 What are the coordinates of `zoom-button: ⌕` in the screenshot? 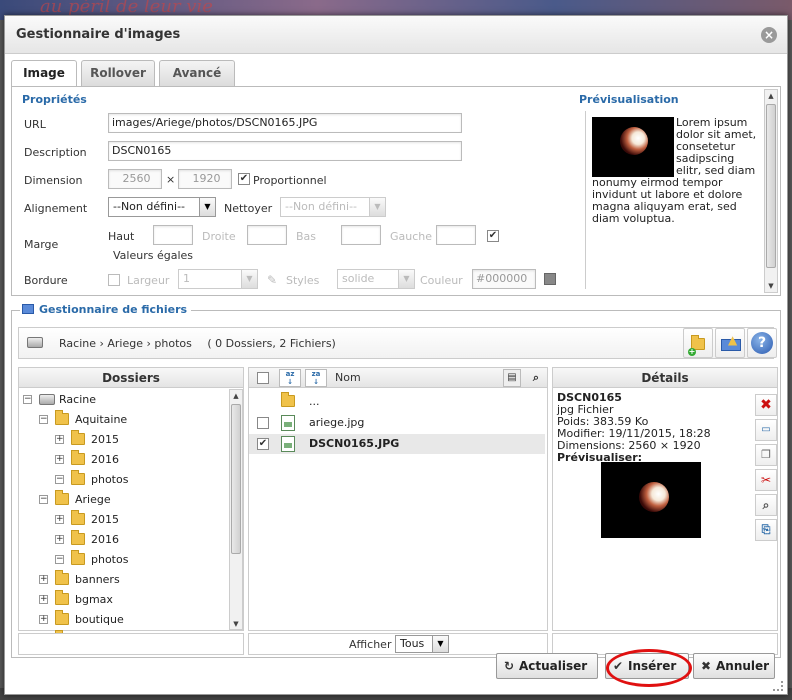 It's located at (766, 505).